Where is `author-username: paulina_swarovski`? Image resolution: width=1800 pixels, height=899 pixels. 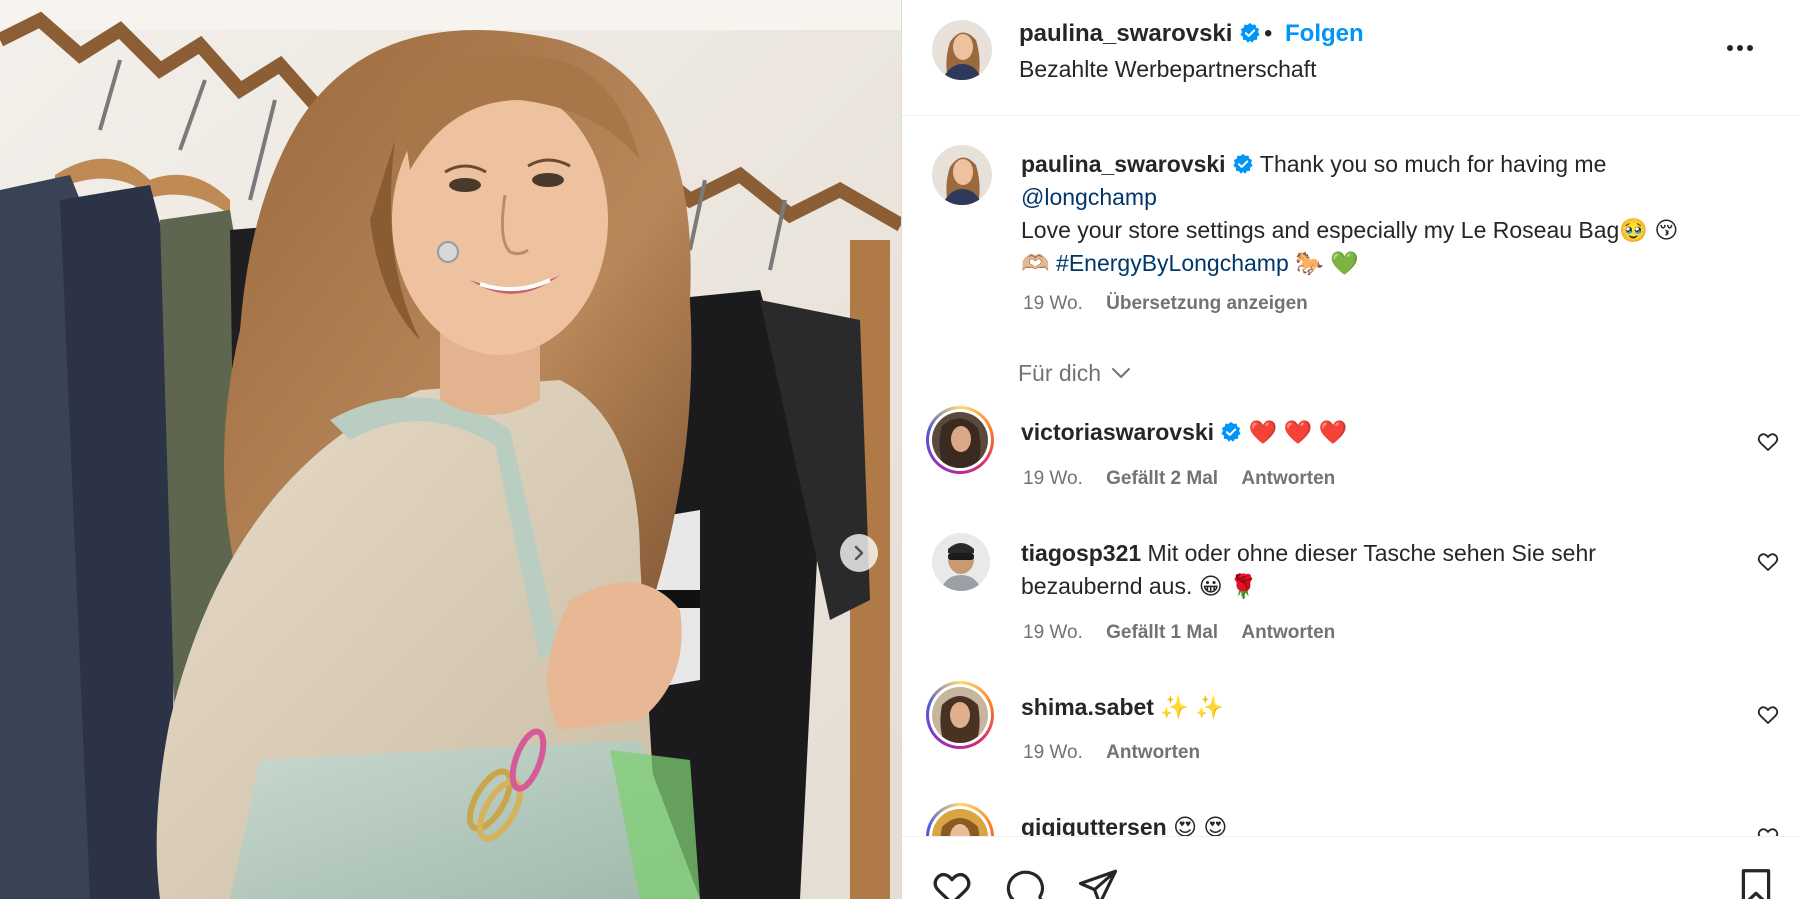 author-username: paulina_swarovski is located at coordinates (1140, 34).